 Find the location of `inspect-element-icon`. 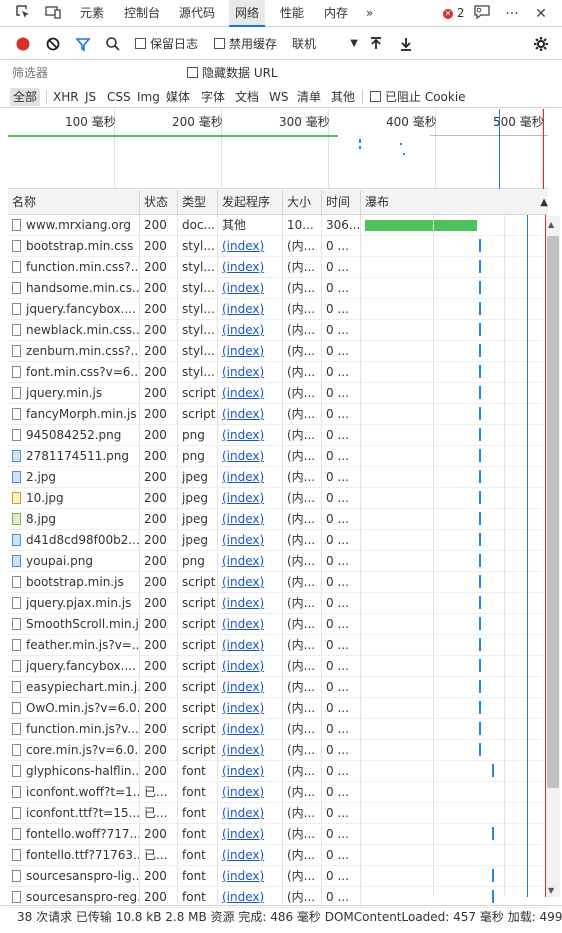

inspect-element-icon is located at coordinates (23, 14).